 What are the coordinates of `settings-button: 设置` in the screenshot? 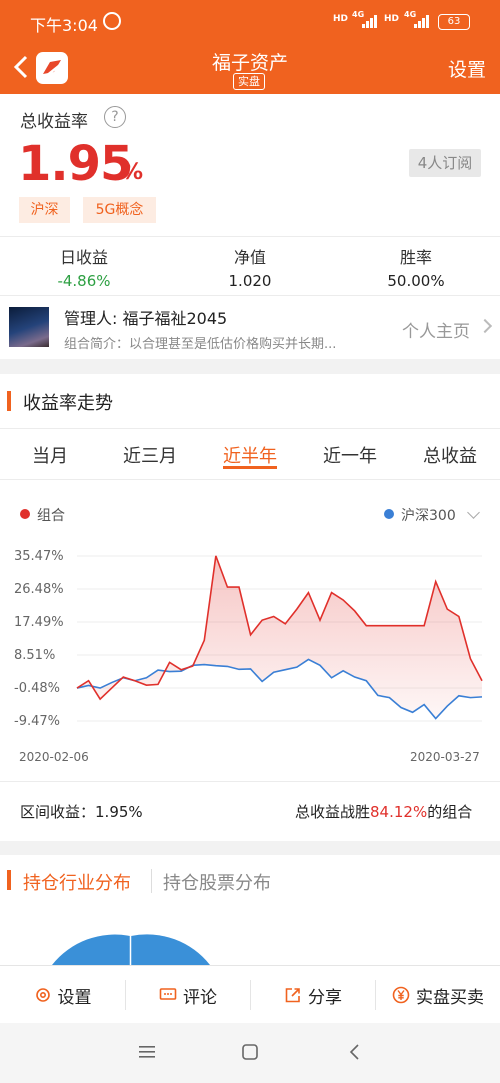 It's located at (467, 68).